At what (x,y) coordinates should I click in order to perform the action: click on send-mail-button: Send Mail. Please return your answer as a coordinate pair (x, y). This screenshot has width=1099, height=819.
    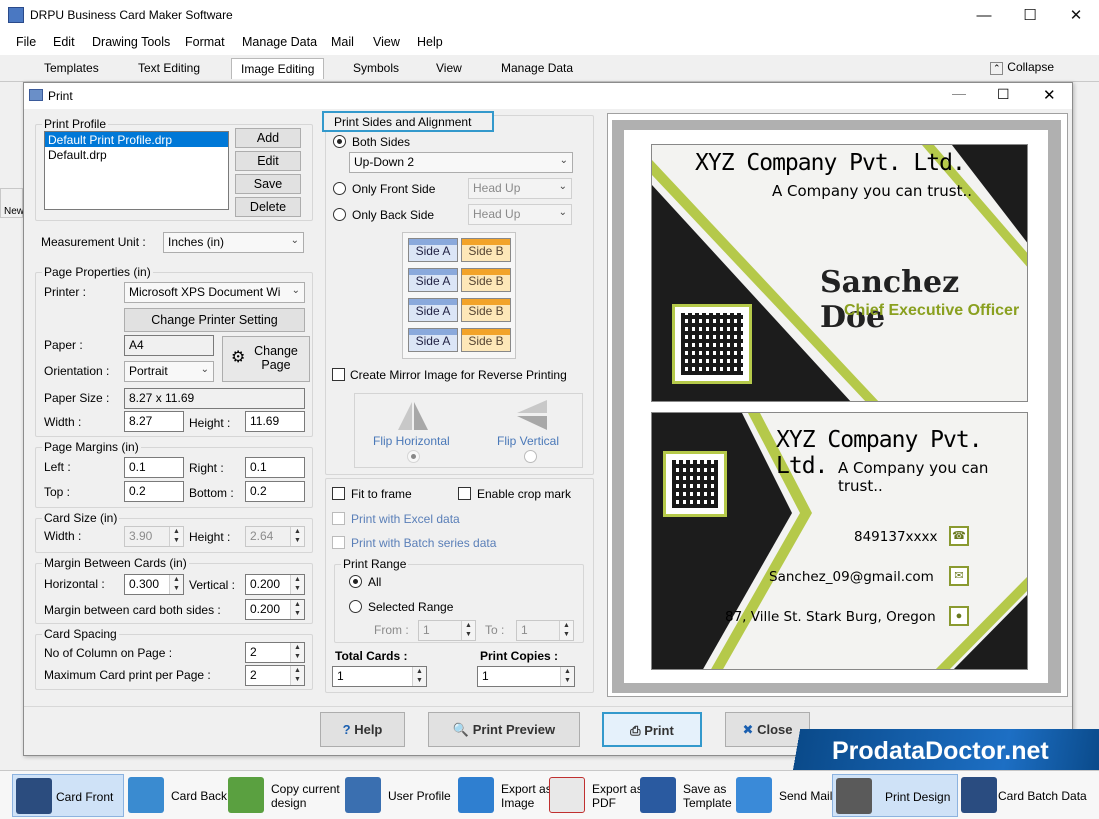
    Looking at the image, I should click on (784, 795).